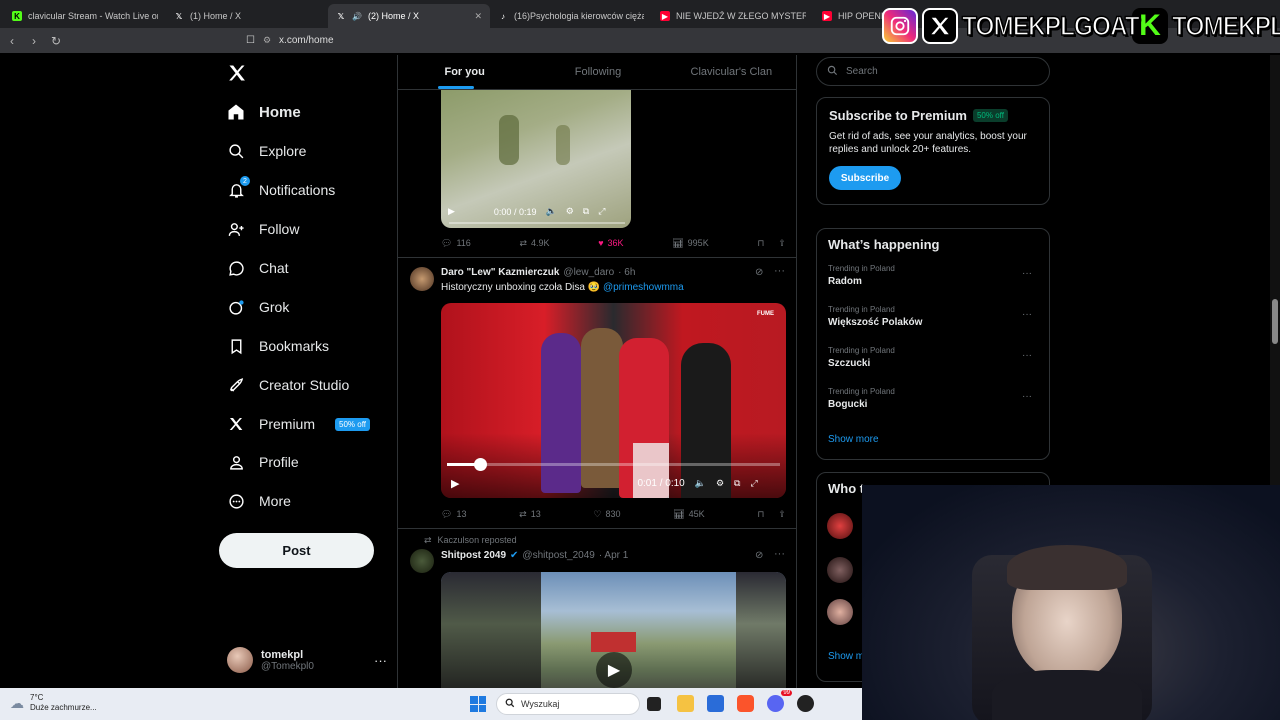  What do you see at coordinates (277, 190) in the screenshot?
I see `nav-notifications: 2 Notifications` at bounding box center [277, 190].